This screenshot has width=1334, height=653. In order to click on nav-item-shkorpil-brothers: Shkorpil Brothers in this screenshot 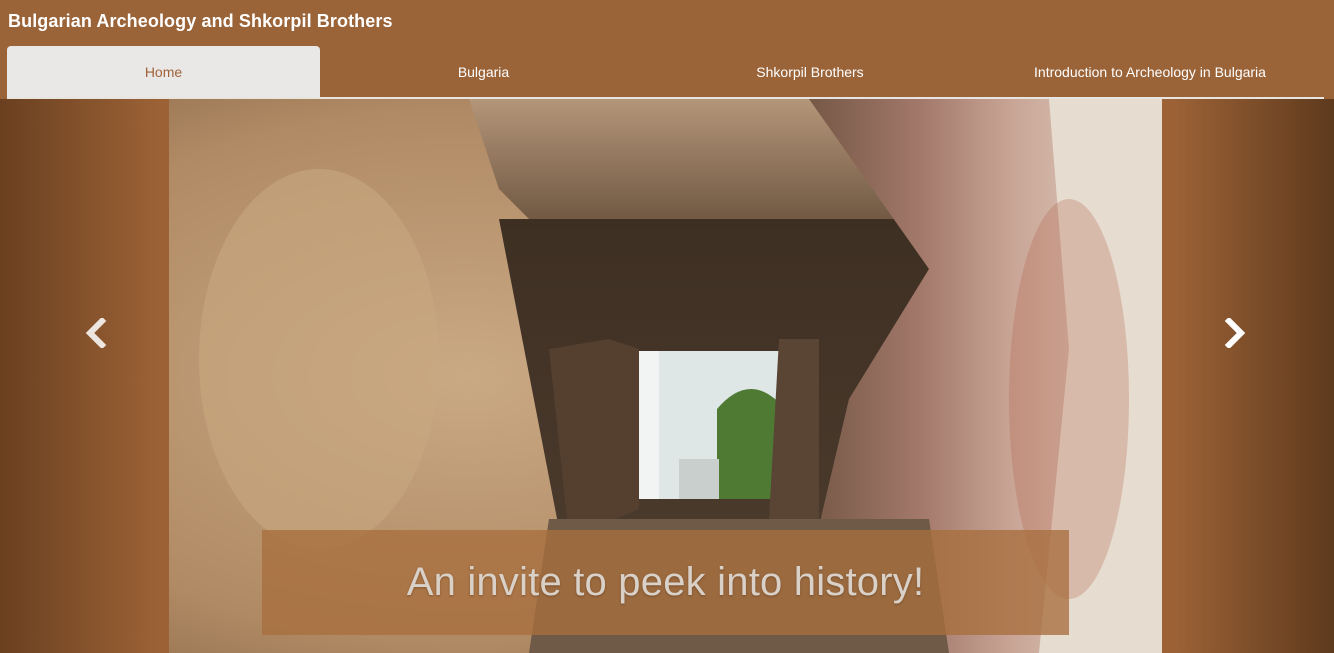, I will do `click(810, 71)`.